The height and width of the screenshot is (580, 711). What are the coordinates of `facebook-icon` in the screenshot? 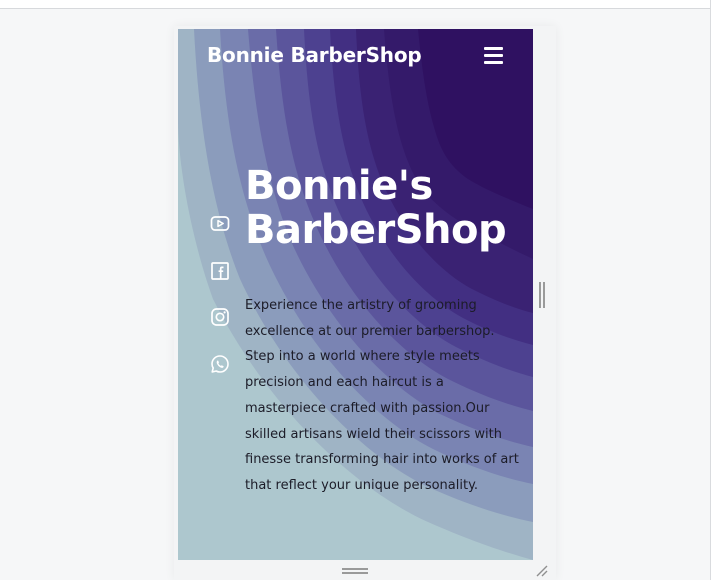 It's located at (220, 271).